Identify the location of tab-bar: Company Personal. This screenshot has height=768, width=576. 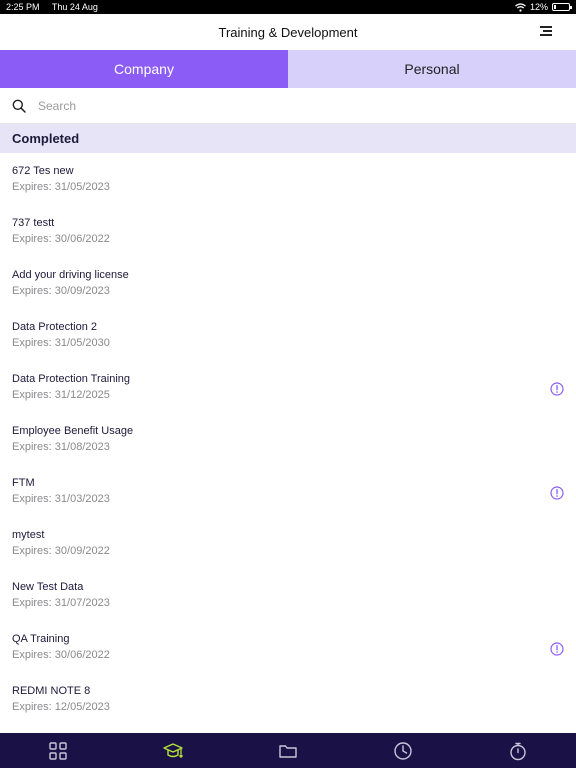
(288, 69).